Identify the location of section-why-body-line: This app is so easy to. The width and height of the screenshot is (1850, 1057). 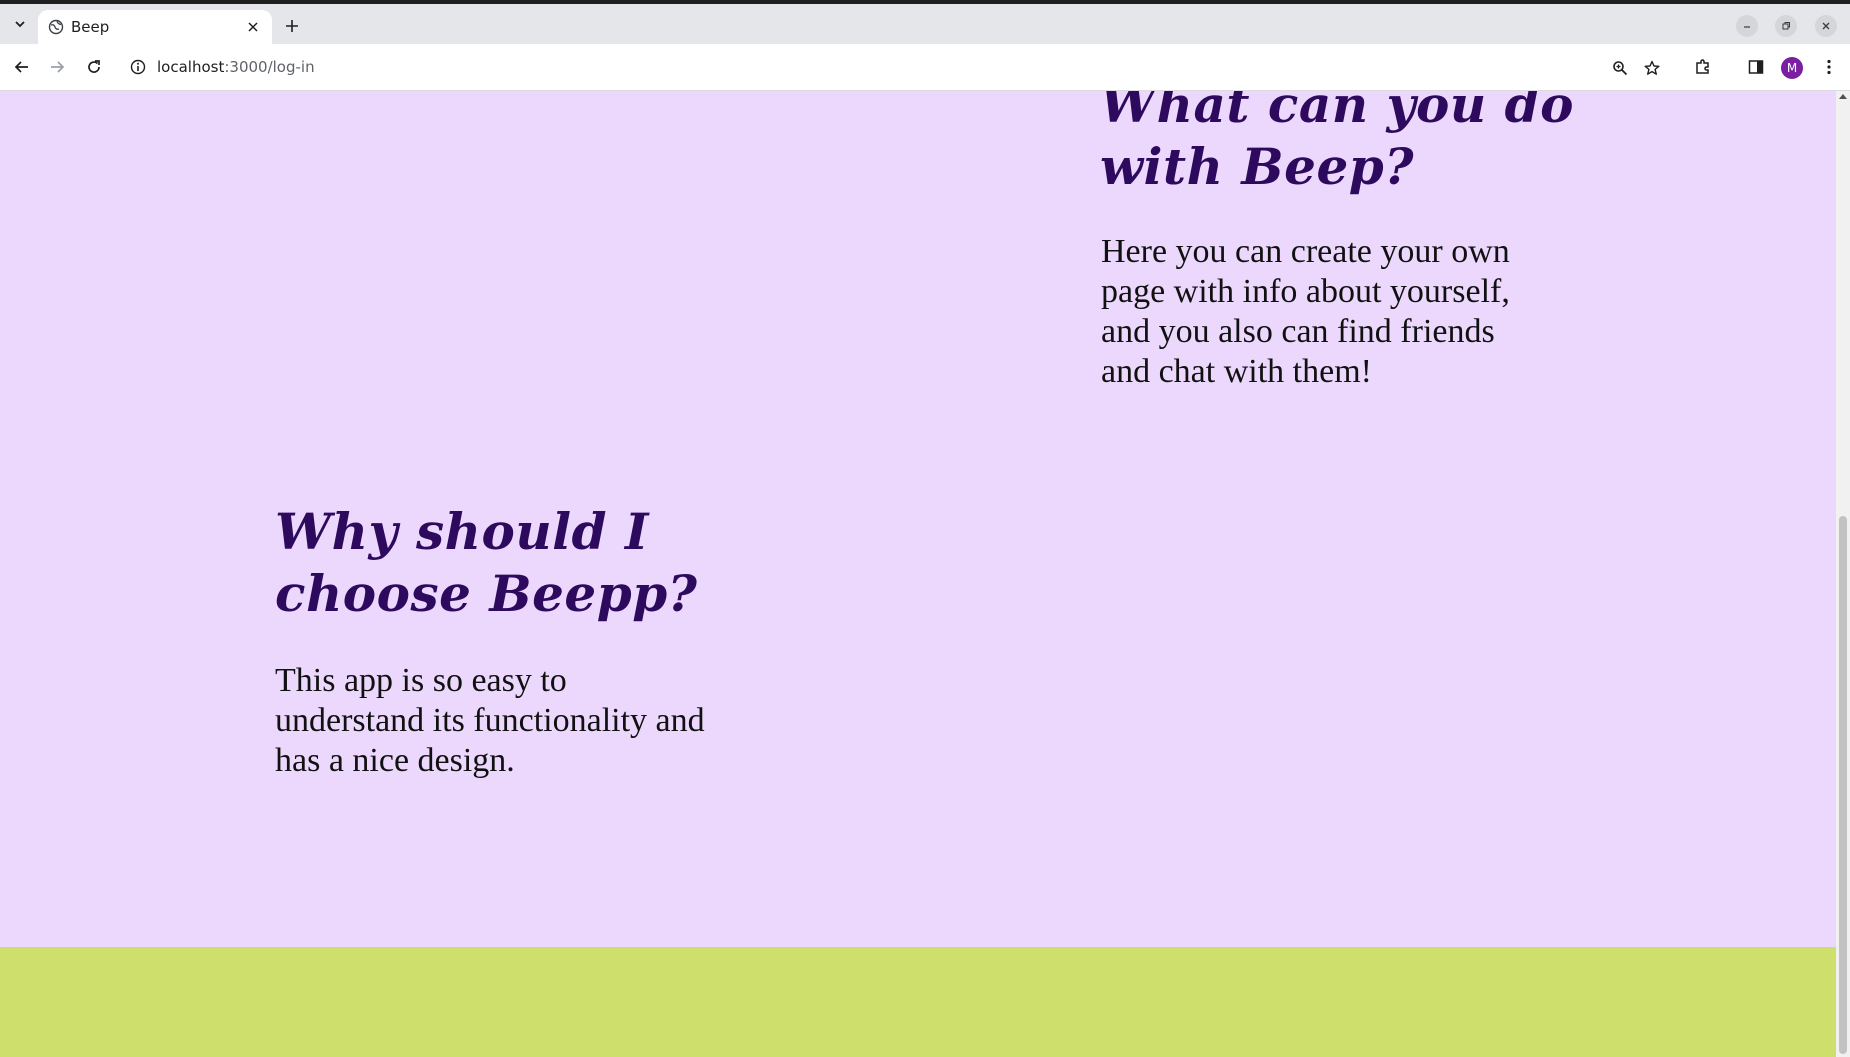
(421, 680).